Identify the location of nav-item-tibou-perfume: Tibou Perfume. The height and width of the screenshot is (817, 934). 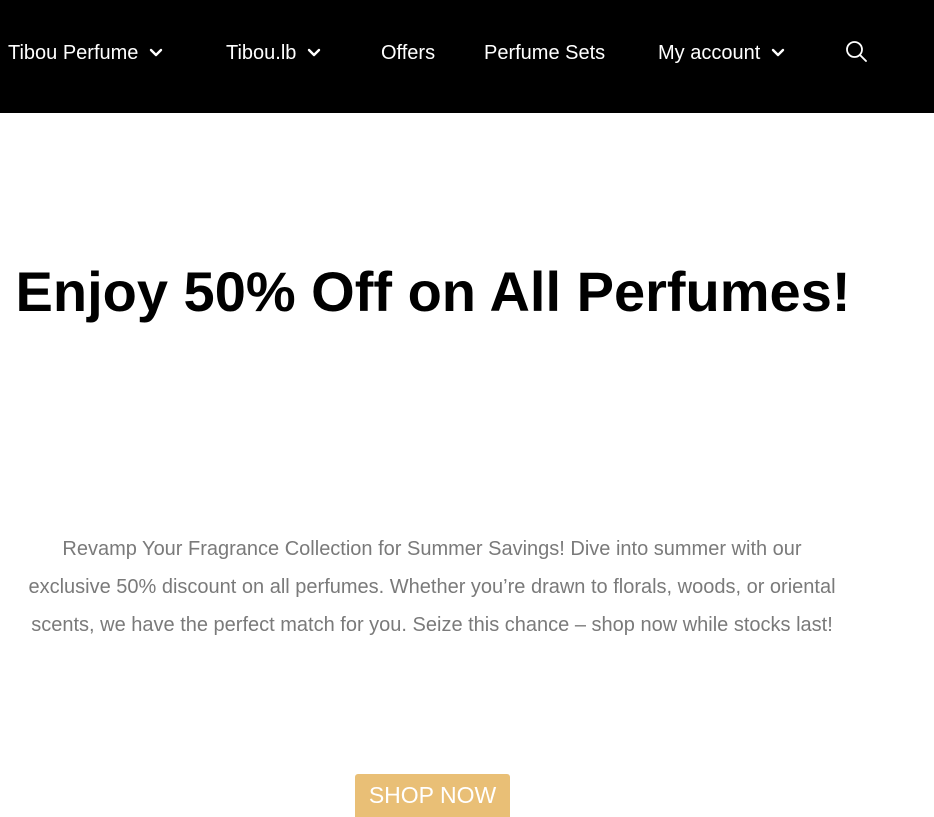
(86, 53).